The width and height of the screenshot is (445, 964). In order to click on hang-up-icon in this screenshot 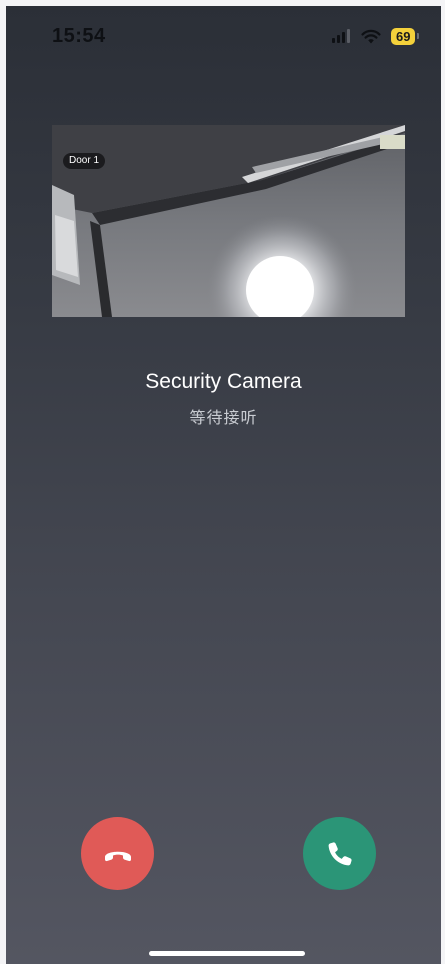, I will do `click(117, 856)`.